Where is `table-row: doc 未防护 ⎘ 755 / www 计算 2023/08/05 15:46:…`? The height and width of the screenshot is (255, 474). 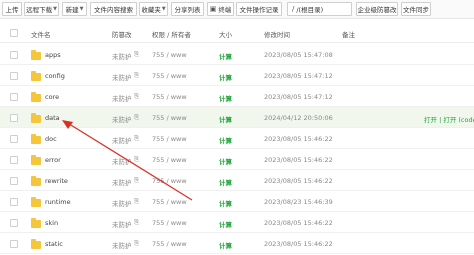
table-row: doc 未防护 ⎘ 755 / www 计算 2023/08/05 15:46:… is located at coordinates (237, 138).